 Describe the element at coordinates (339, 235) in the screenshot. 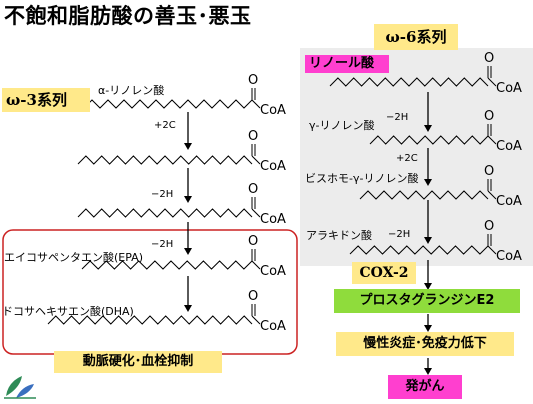

I see `compound-arachidonic: アラキドン酸` at that location.